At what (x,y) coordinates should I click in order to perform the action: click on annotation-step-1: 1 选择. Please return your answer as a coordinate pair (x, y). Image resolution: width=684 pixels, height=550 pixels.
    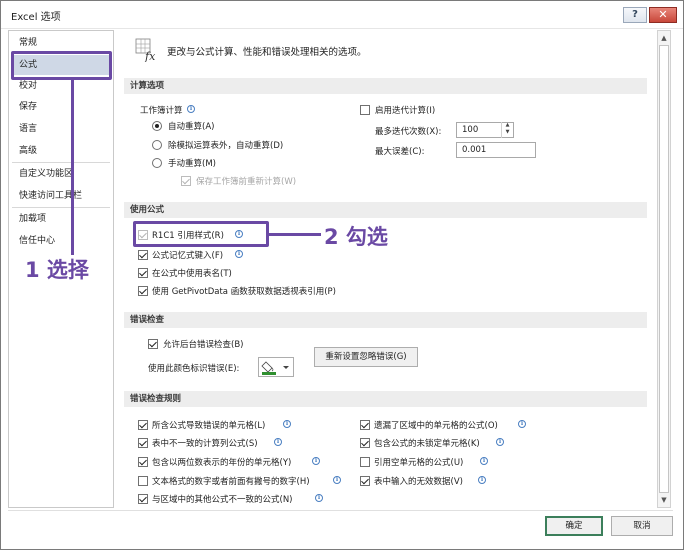
    Looking at the image, I should click on (57, 270).